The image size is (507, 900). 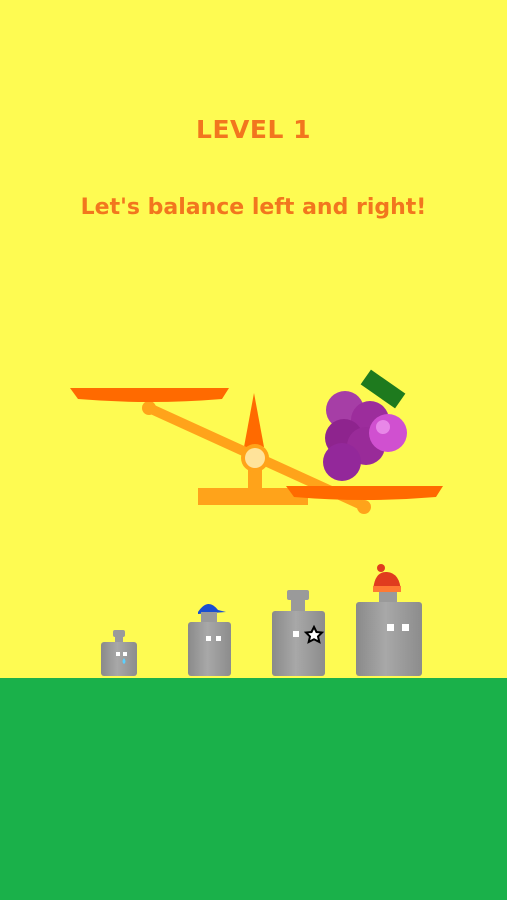 I want to click on weight-medium, so click(x=298, y=633).